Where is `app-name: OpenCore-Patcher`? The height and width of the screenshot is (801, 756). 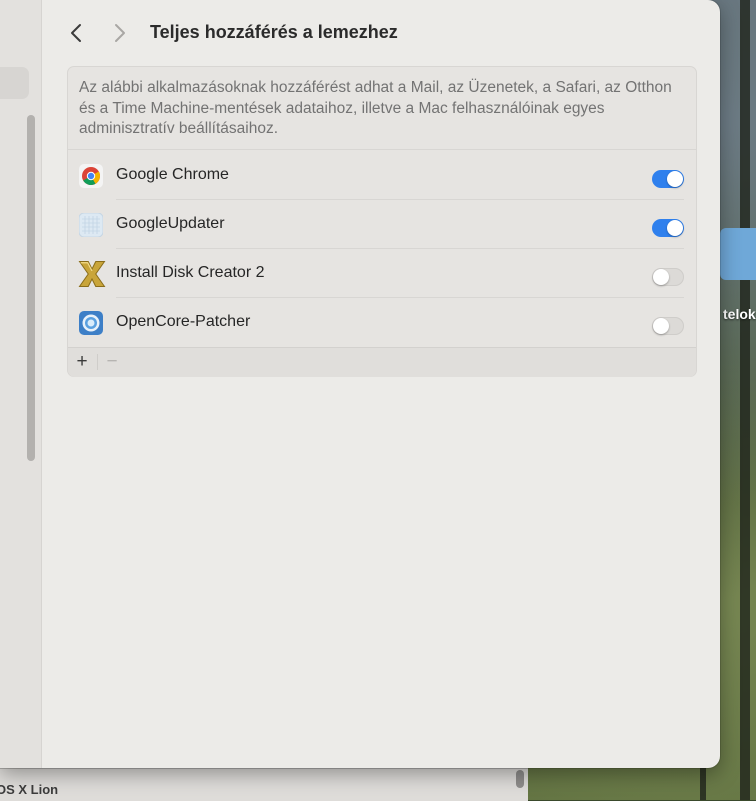 app-name: OpenCore-Patcher is located at coordinates (183, 321).